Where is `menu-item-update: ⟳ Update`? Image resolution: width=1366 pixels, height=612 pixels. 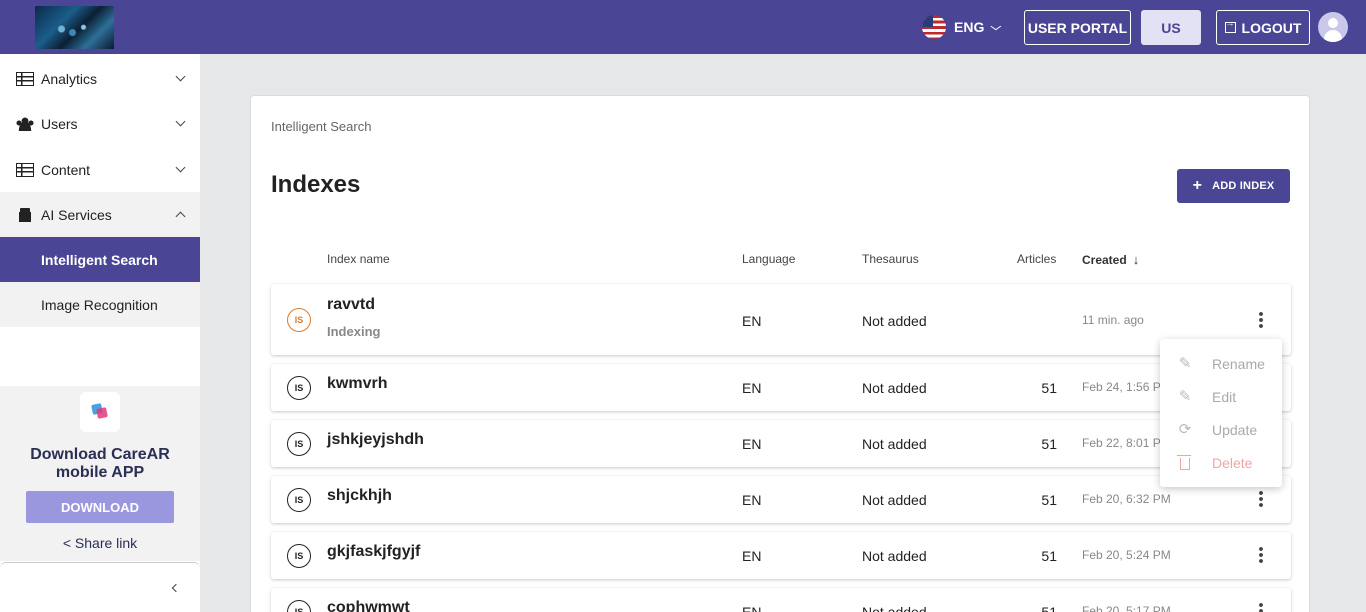
menu-item-update: ⟳ Update is located at coordinates (1221, 429).